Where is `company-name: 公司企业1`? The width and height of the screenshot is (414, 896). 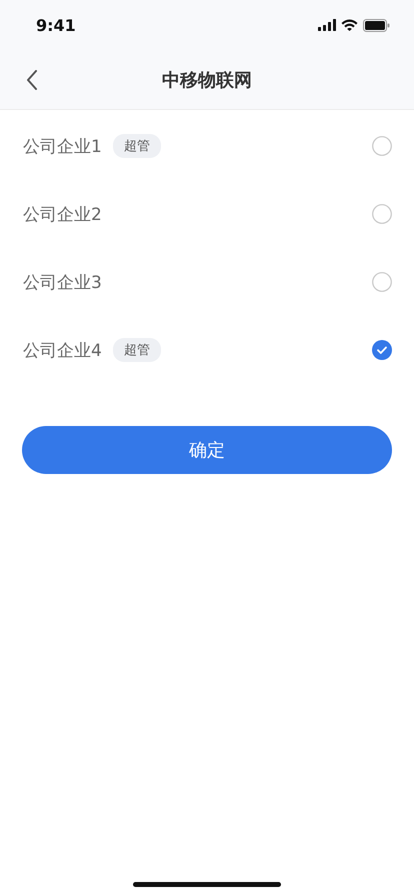
company-name: 公司企业1 is located at coordinates (62, 147).